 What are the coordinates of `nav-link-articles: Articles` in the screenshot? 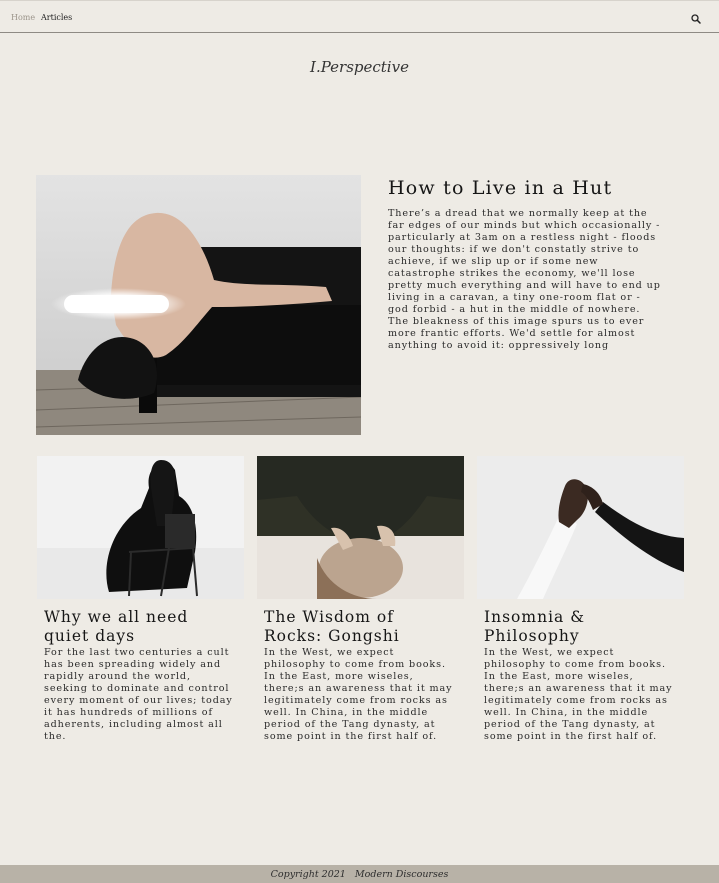 It's located at (56, 17).